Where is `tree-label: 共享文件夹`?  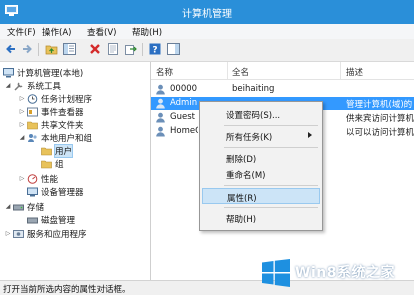
tree-label: 共享文件夹 is located at coordinates (62, 125).